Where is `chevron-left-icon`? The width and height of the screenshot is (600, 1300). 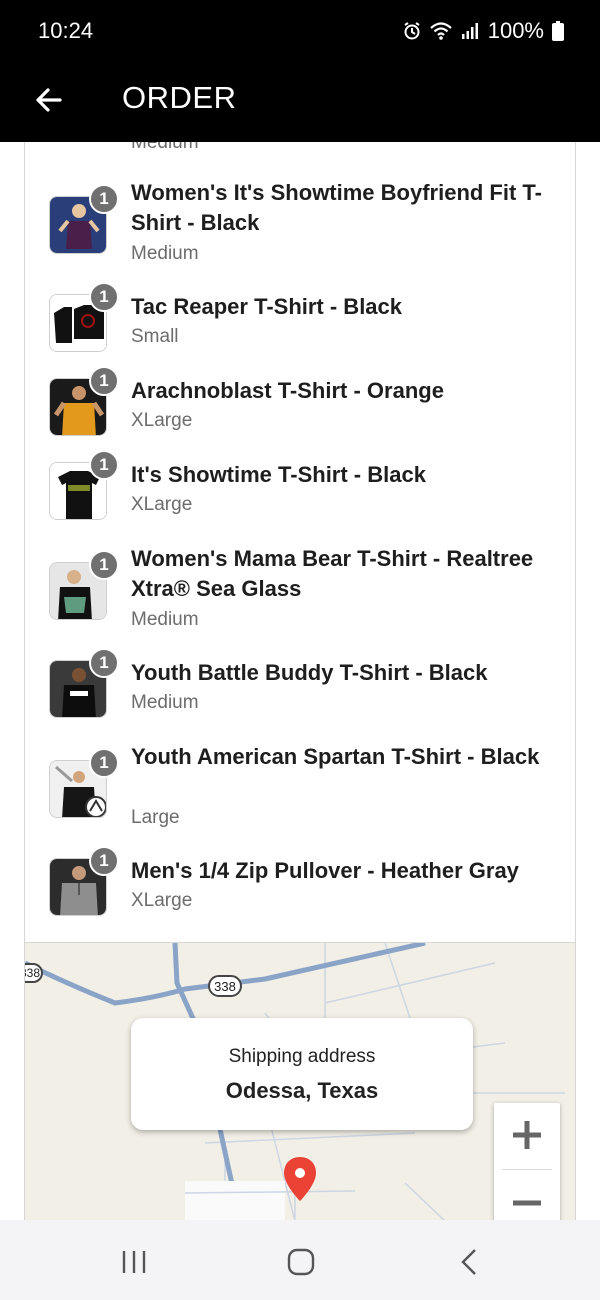
chevron-left-icon is located at coordinates (468, 1262).